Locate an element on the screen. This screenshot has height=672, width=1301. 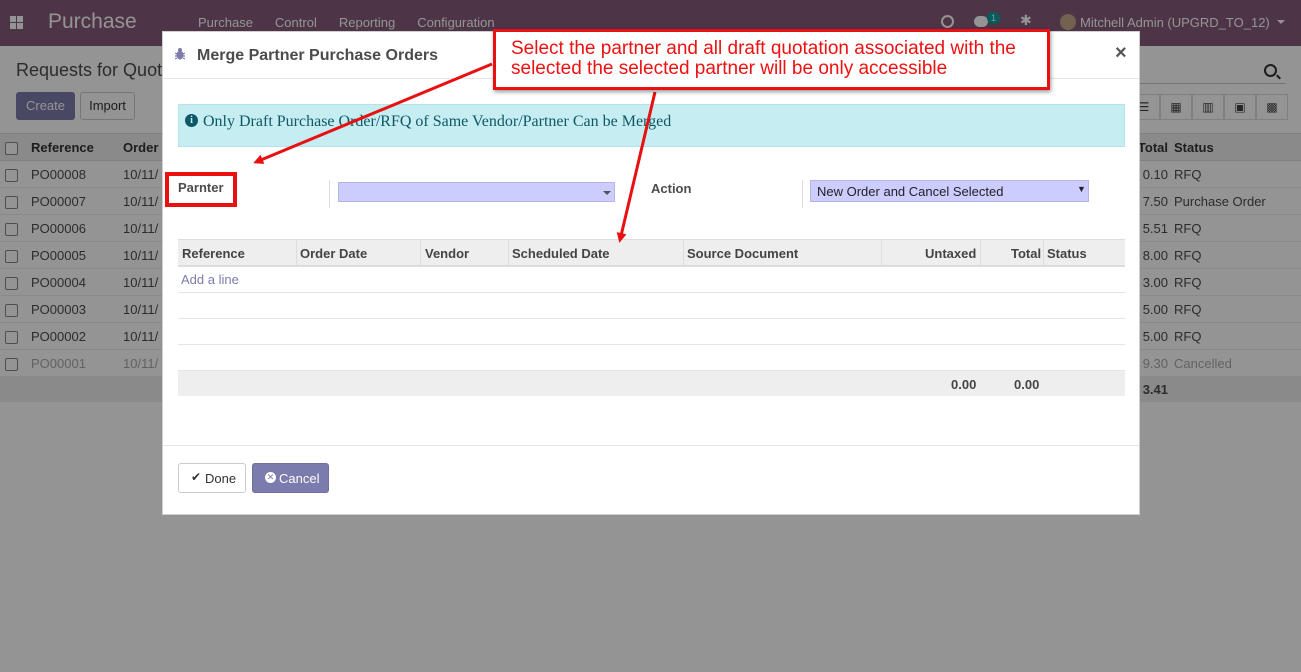
total-sum: 0.00 is located at coordinates (1027, 384).